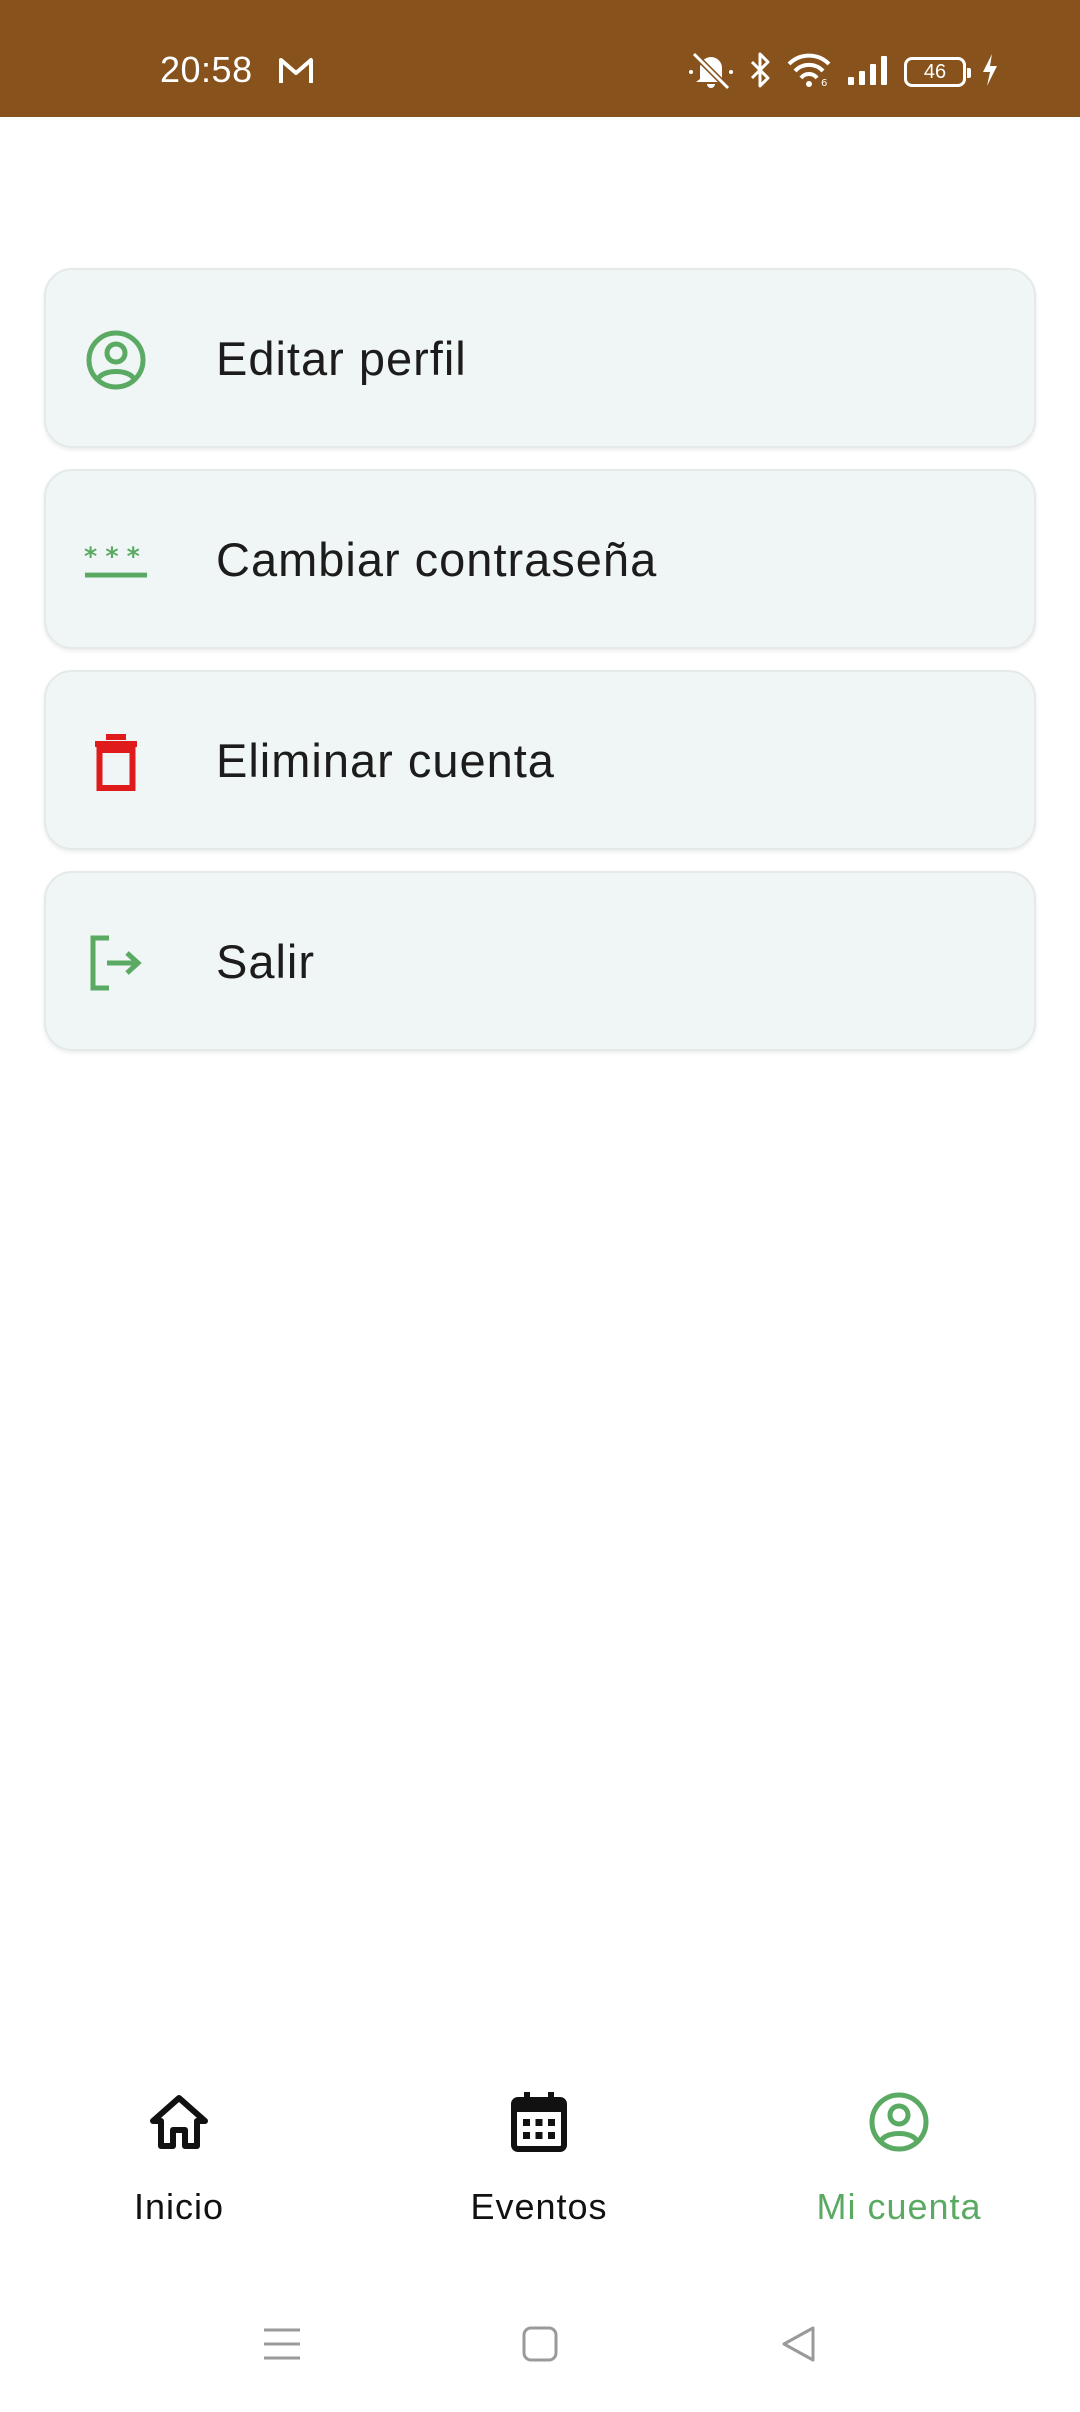 This screenshot has height=2412, width=1080. Describe the element at coordinates (540, 58) in the screenshot. I see `status-bar: 20:58 6 46` at that location.